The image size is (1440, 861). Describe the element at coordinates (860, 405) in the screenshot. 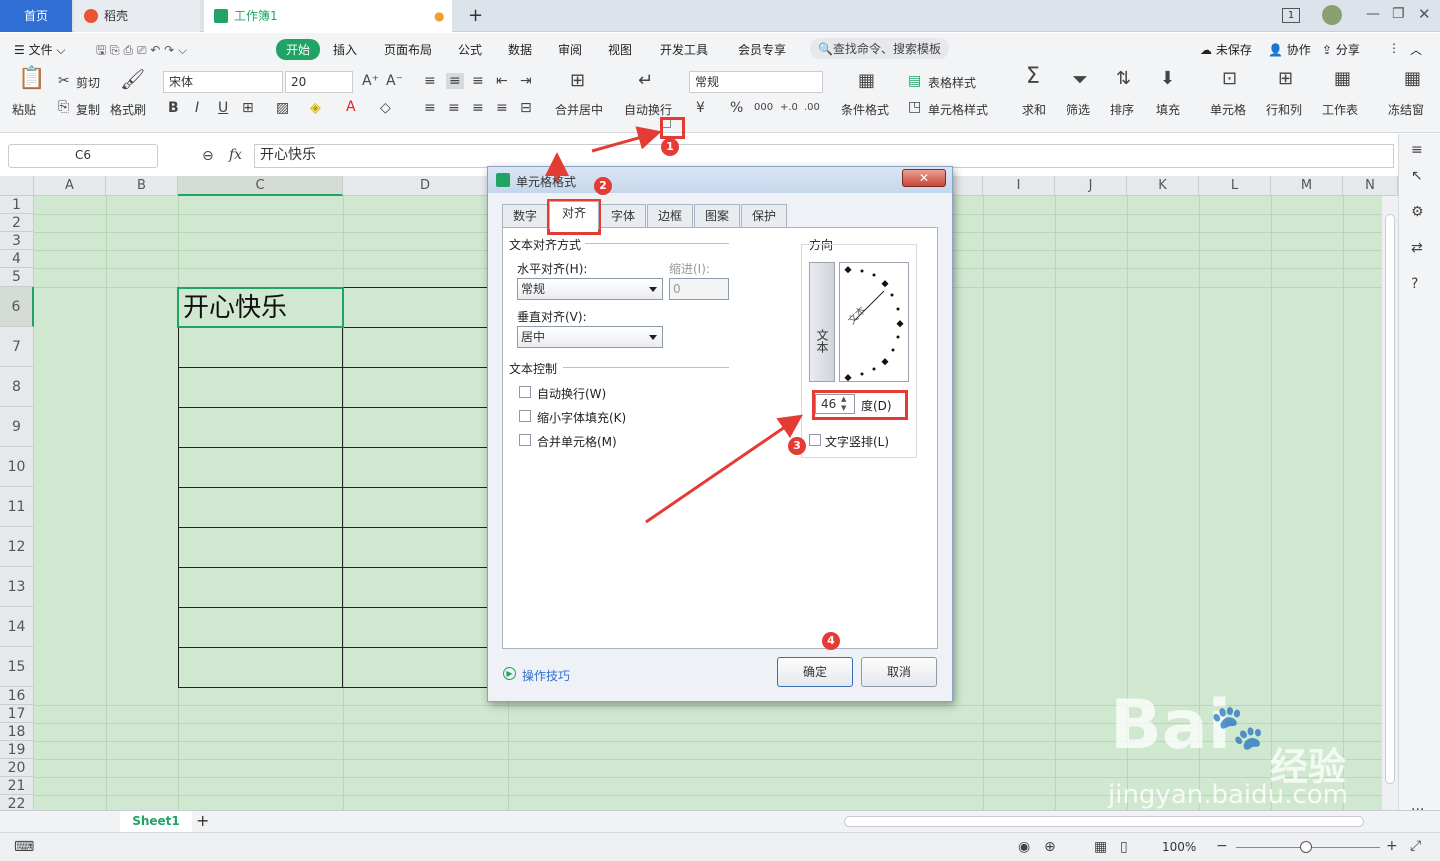

I see `highlight-degrees` at that location.